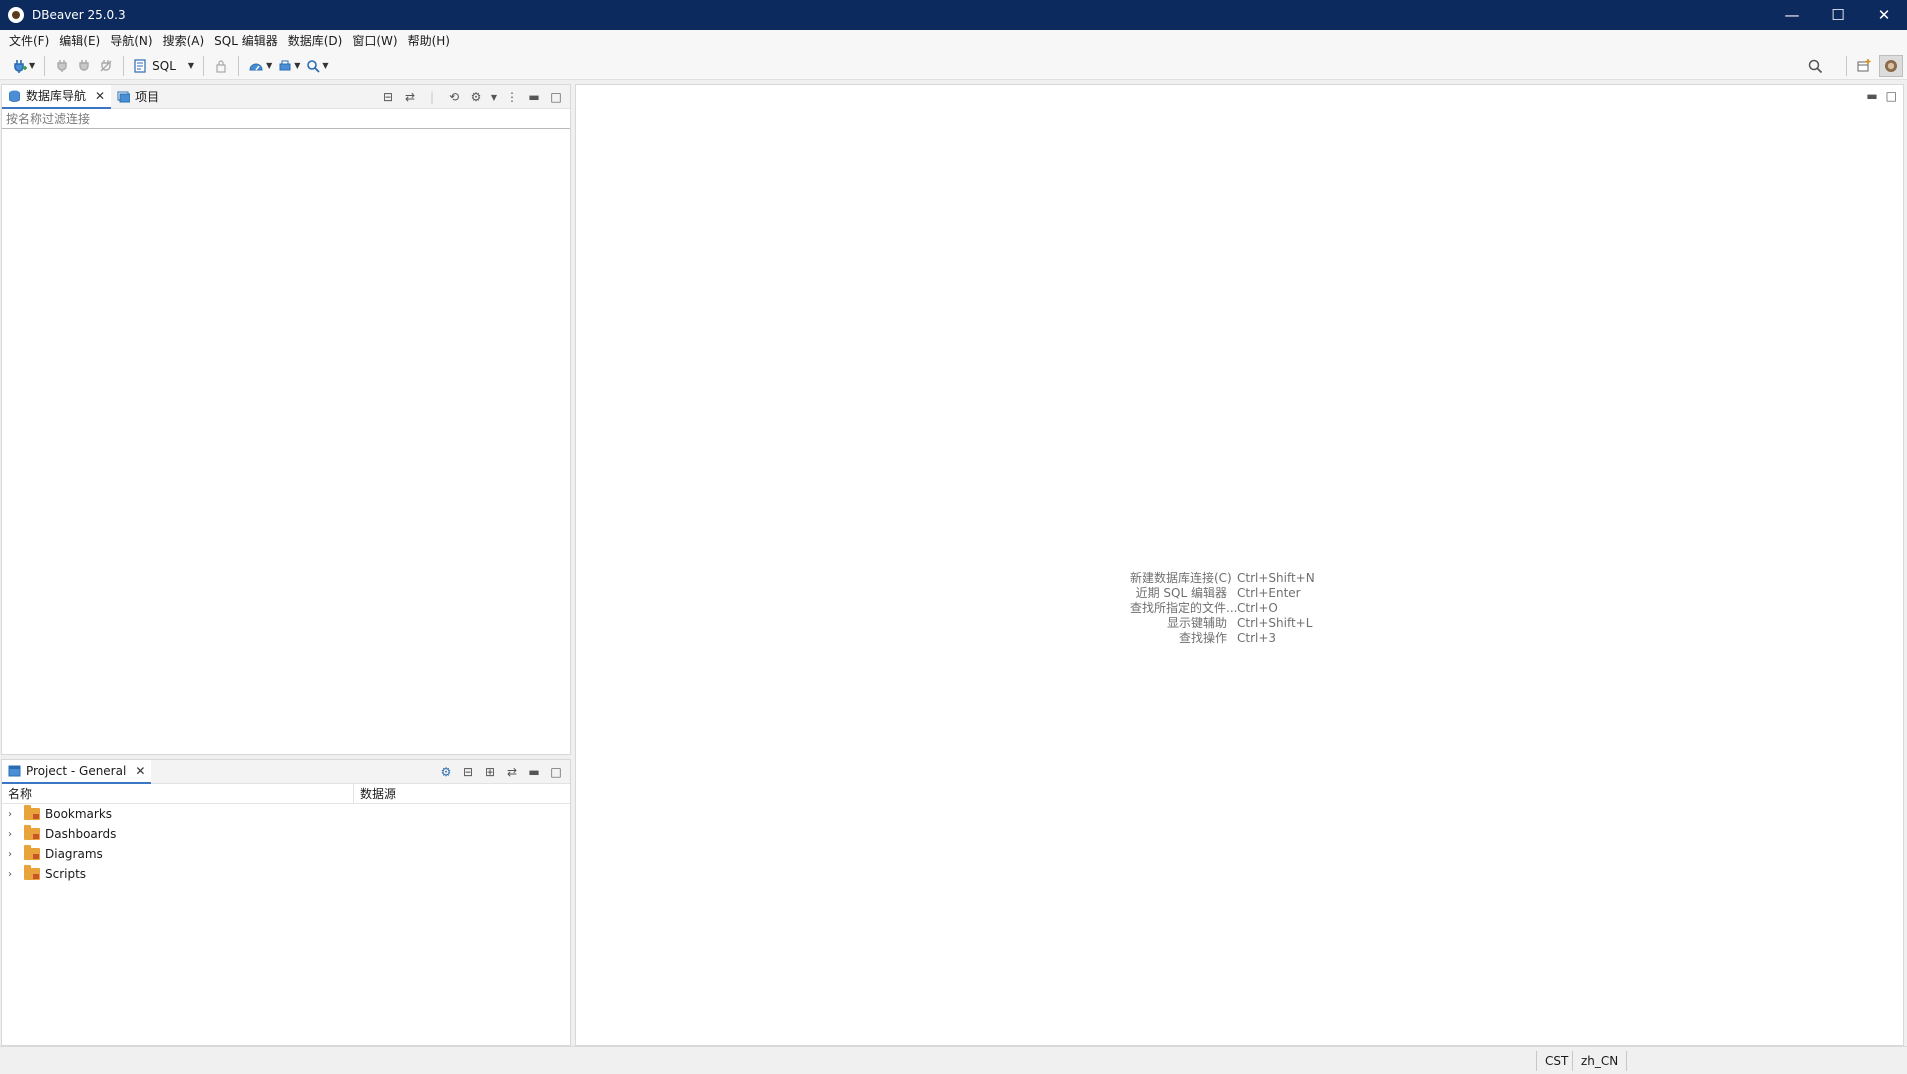  What do you see at coordinates (286, 771) in the screenshot?
I see `project-tabs: Project - General ✕ ⚙ ⊟ ⊞ ⇄ ▬ □` at bounding box center [286, 771].